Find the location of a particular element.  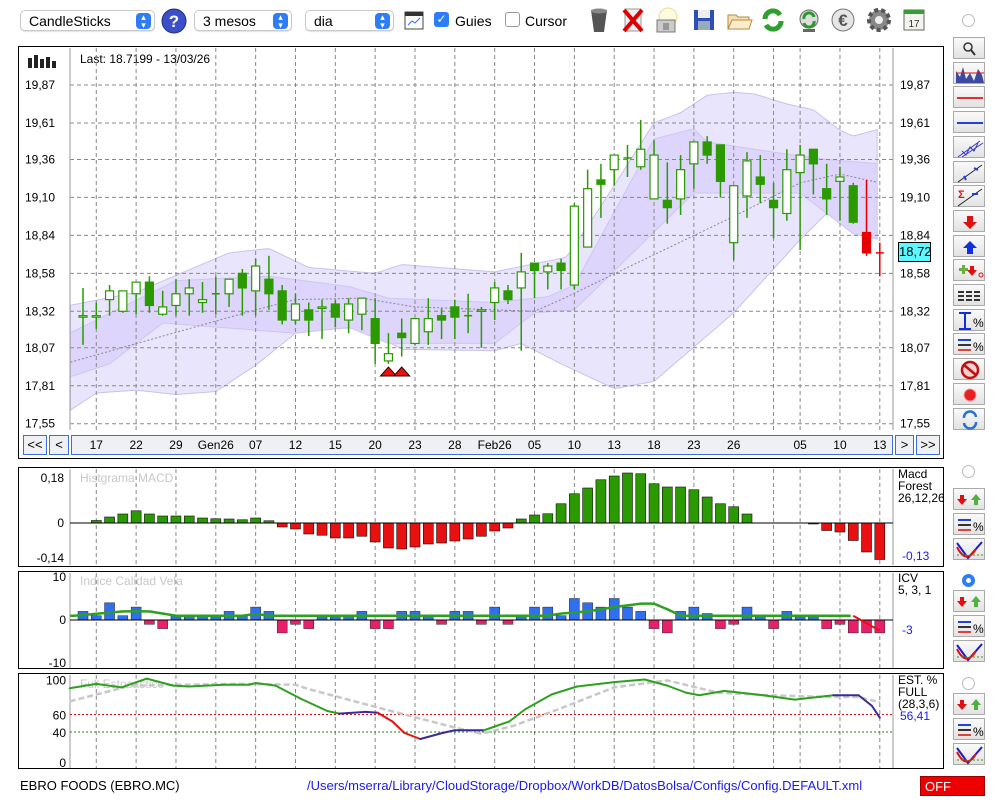

trendline-tool-icon is located at coordinates (970, 173).